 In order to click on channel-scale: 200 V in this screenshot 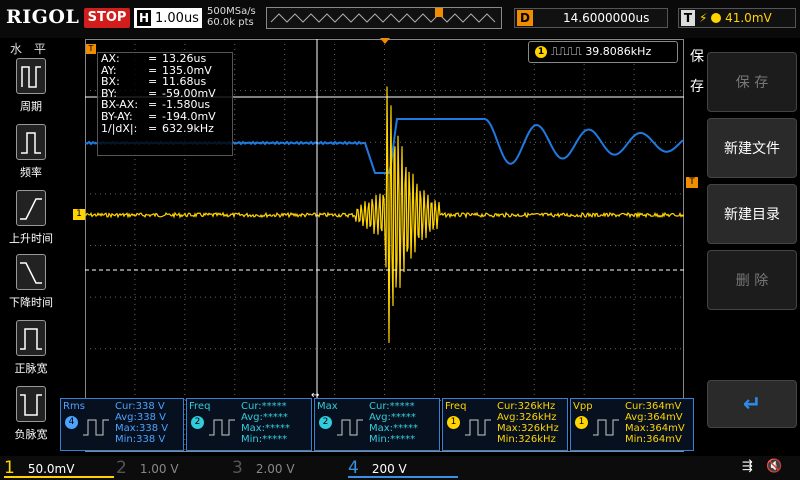, I will do `click(389, 469)`.